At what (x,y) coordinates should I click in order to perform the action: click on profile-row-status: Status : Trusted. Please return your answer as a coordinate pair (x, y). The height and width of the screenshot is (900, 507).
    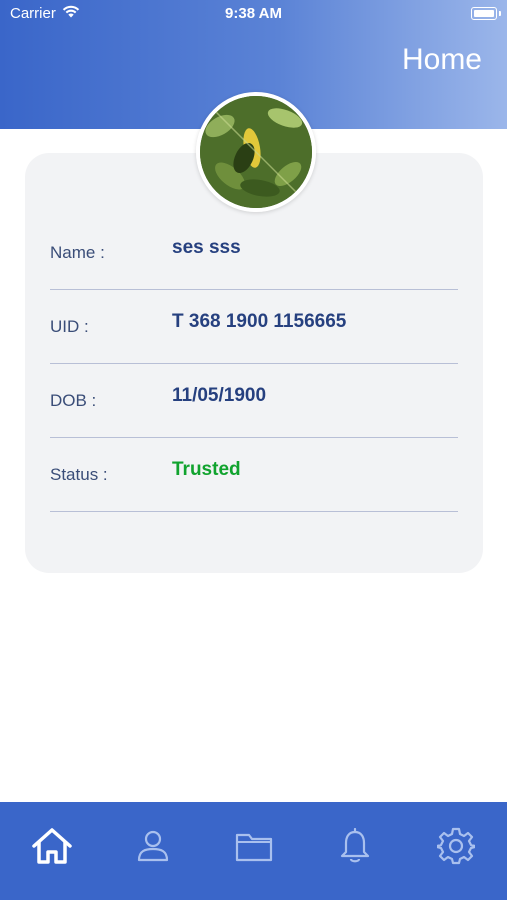
    Looking at the image, I should click on (254, 474).